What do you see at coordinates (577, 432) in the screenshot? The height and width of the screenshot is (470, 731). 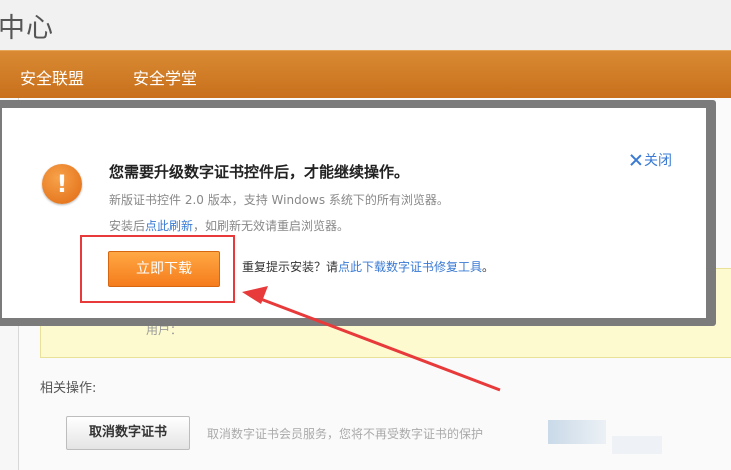 I see `blurred-region` at bounding box center [577, 432].